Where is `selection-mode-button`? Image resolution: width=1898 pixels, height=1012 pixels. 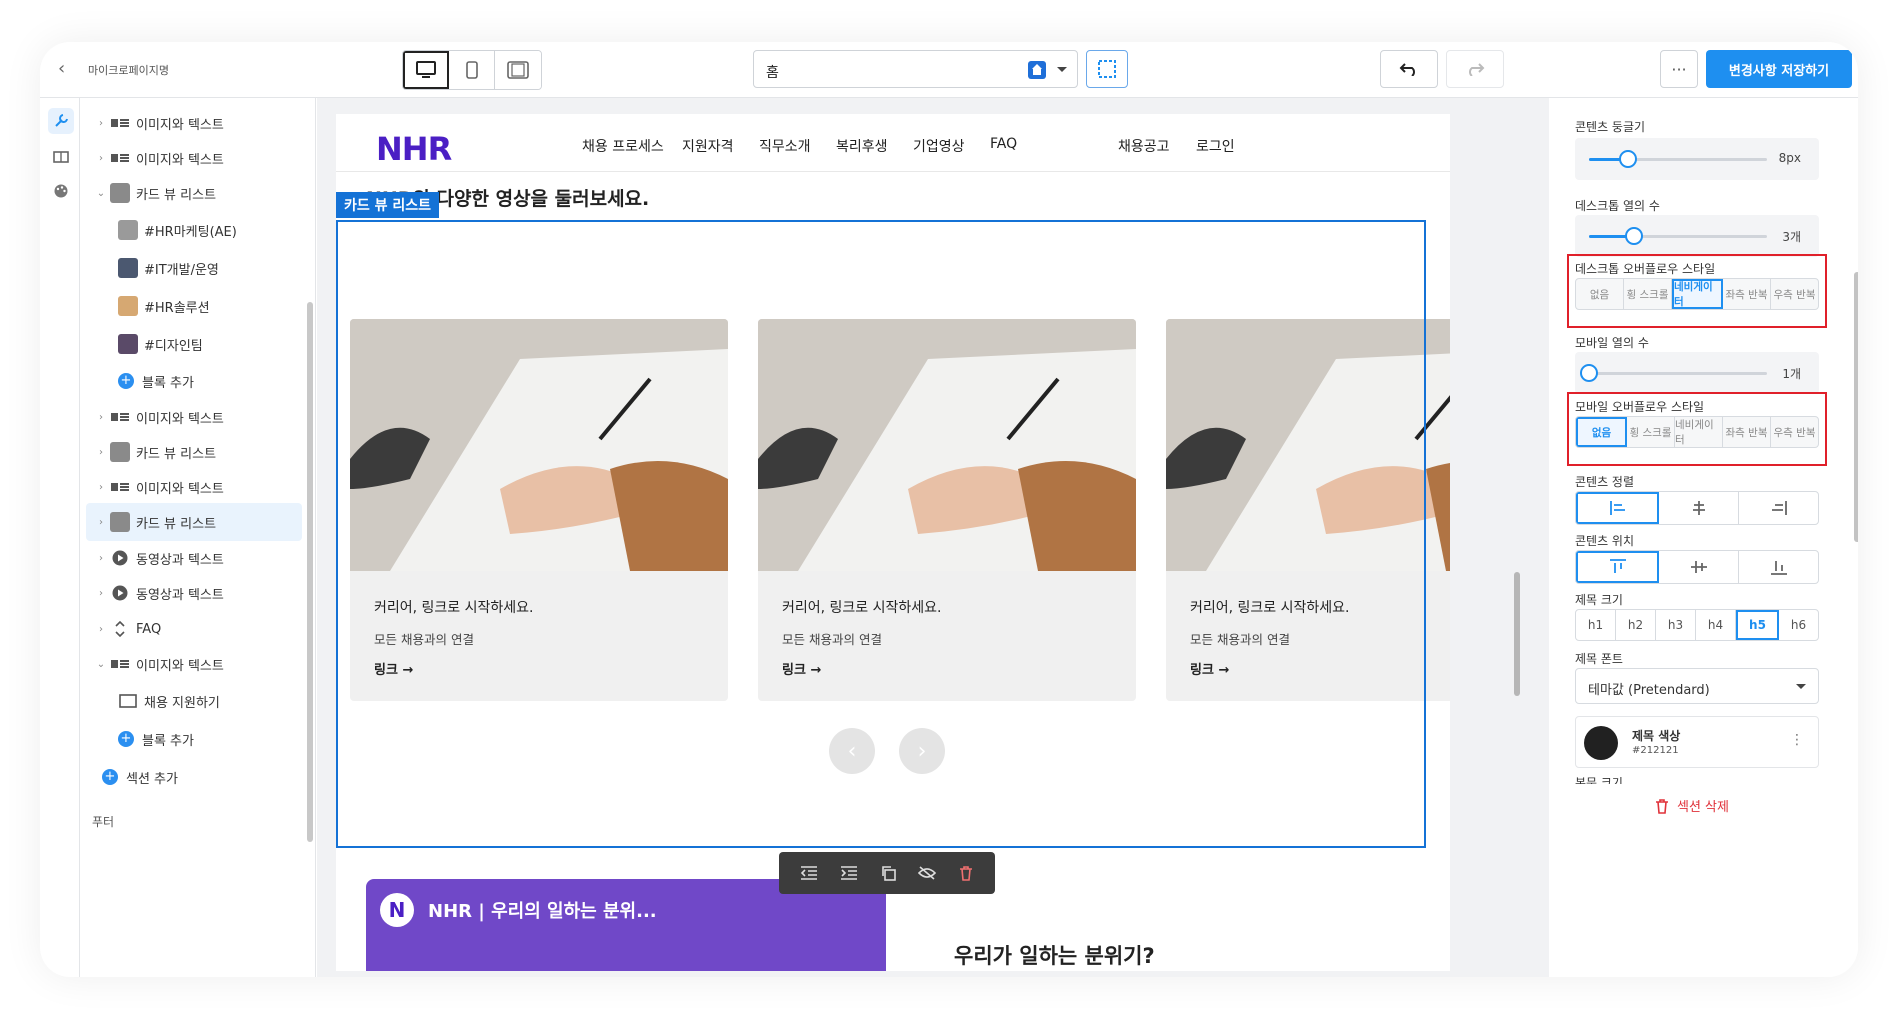 selection-mode-button is located at coordinates (1107, 69).